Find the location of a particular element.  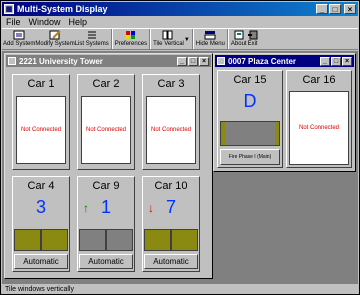

app-icon: ▦ is located at coordinates (9, 9).